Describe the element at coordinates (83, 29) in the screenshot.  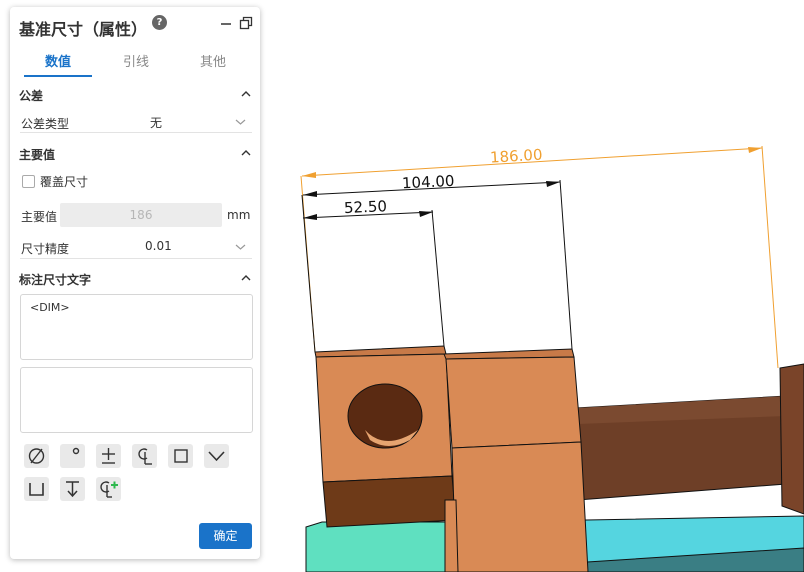
I see `panel-title: 基准尺寸（属性）` at that location.